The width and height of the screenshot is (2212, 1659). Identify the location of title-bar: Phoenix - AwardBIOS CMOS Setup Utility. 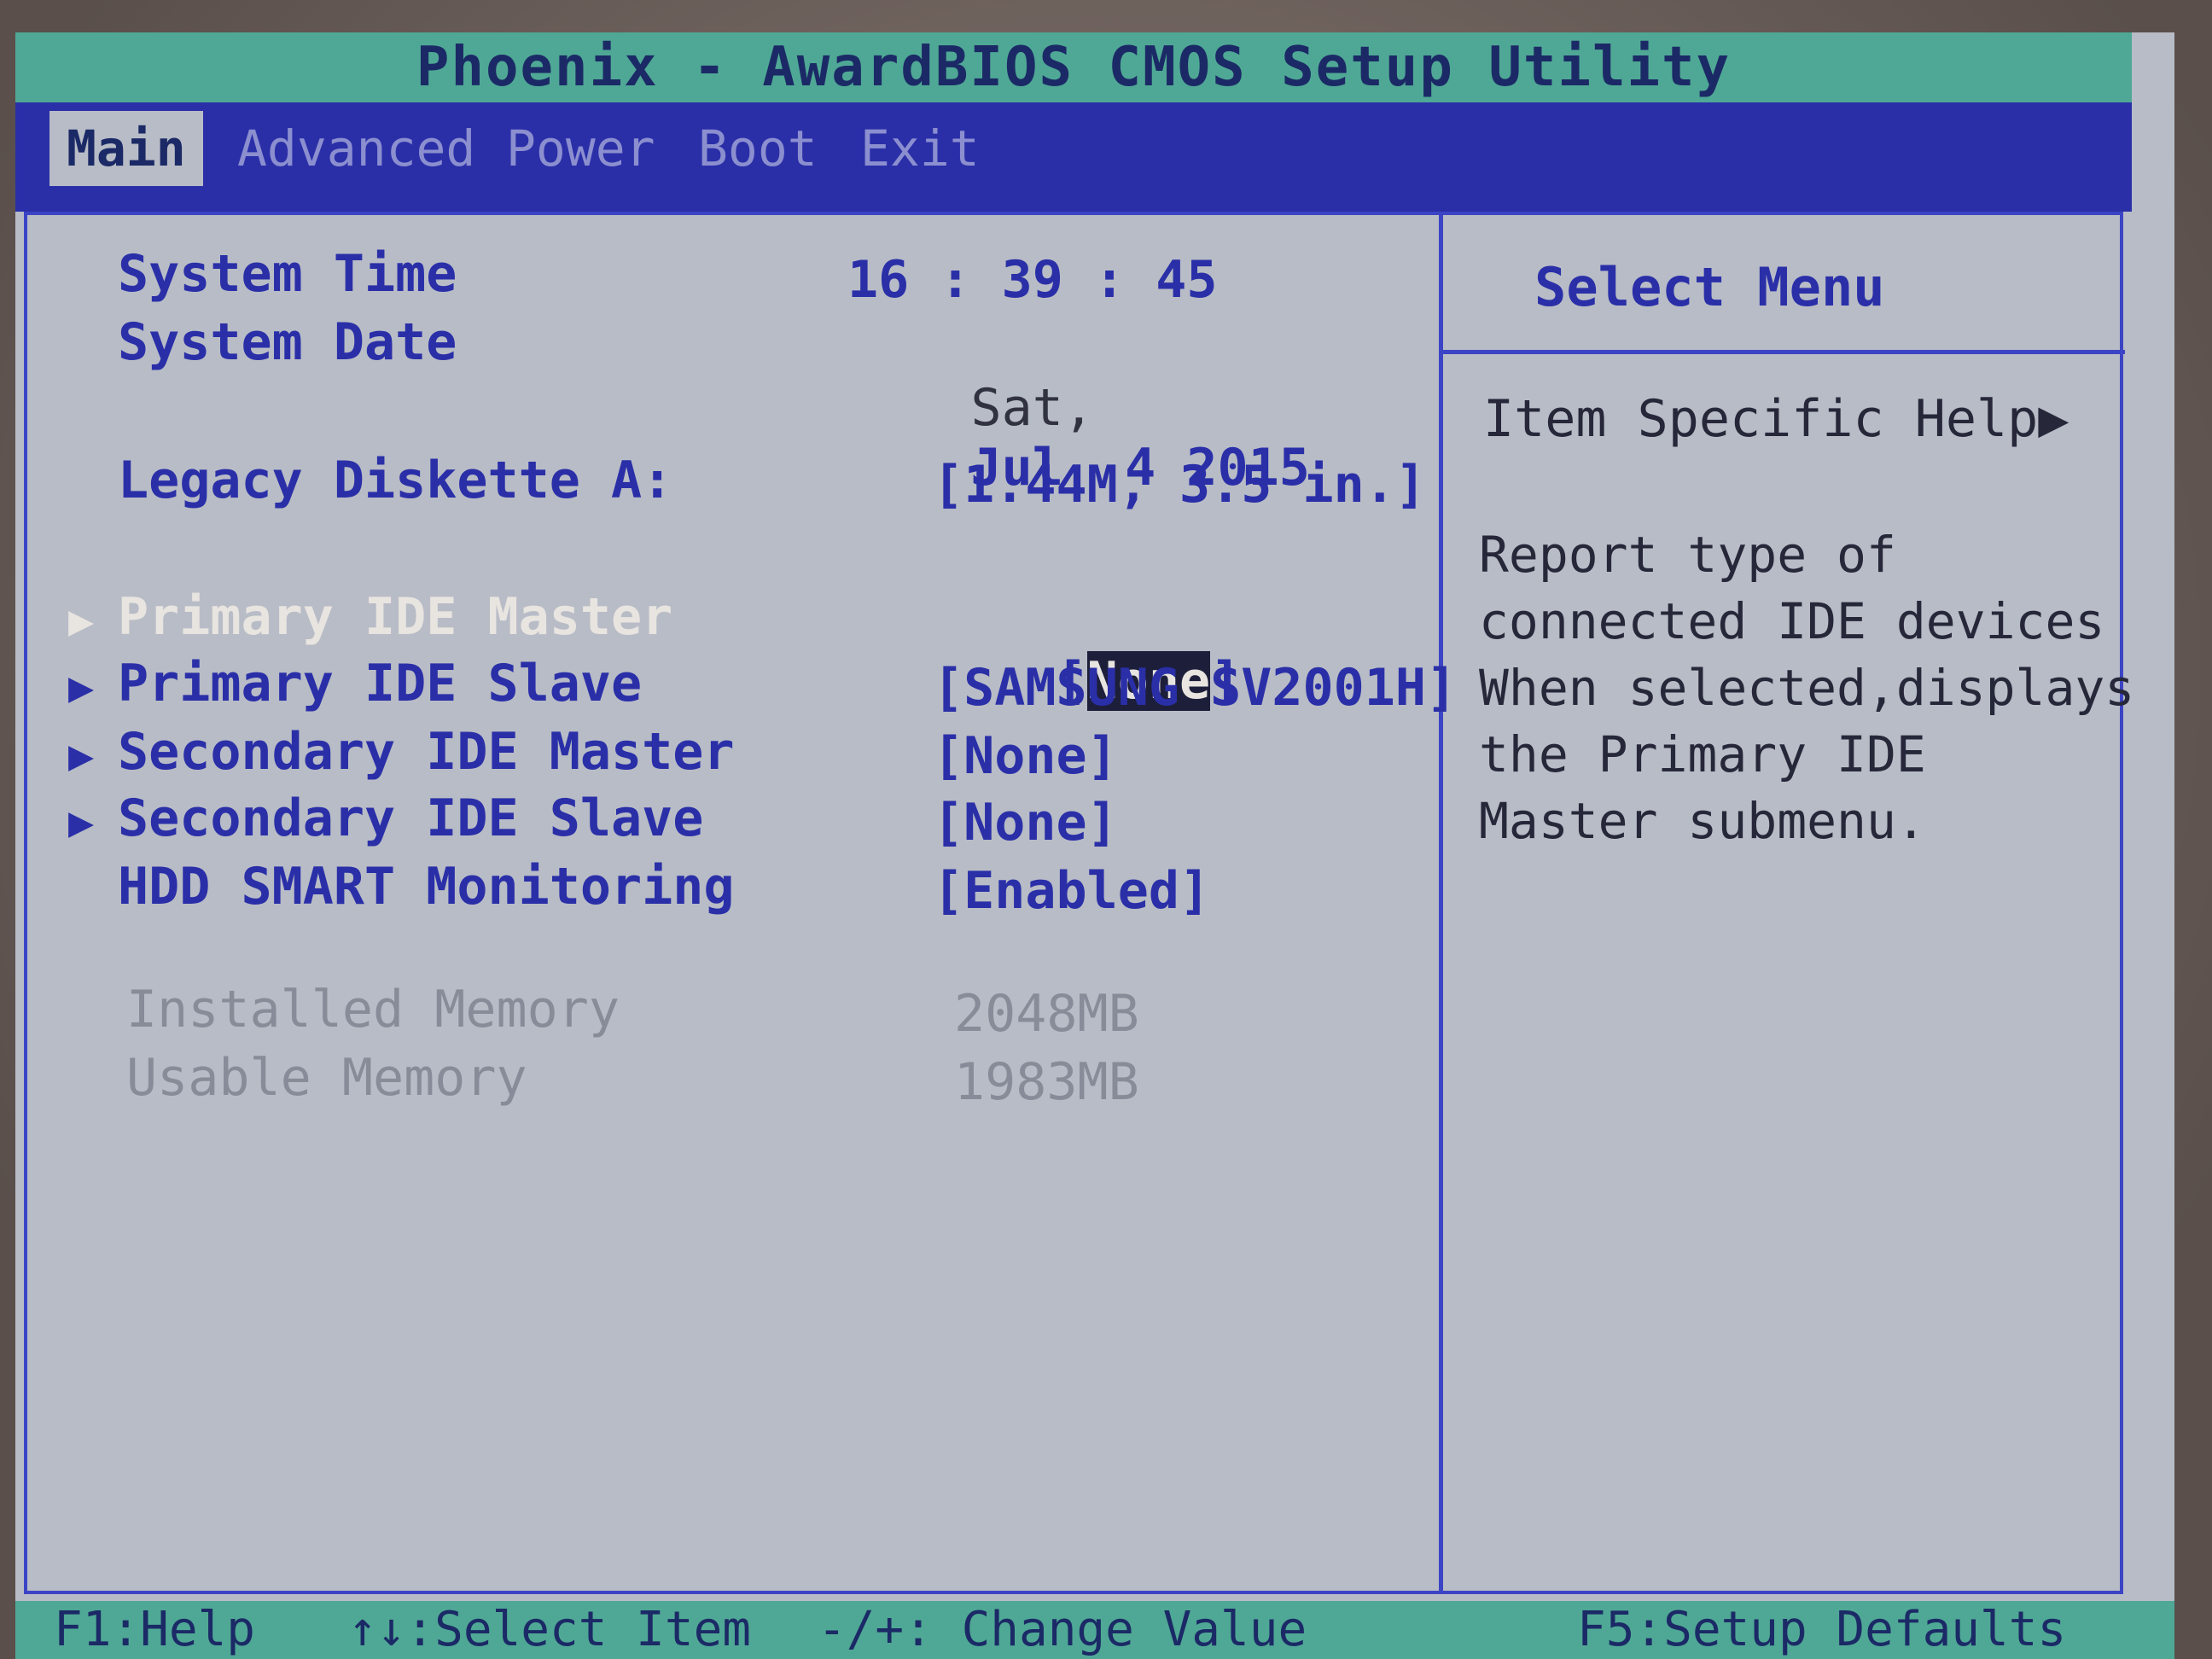
(1073, 67).